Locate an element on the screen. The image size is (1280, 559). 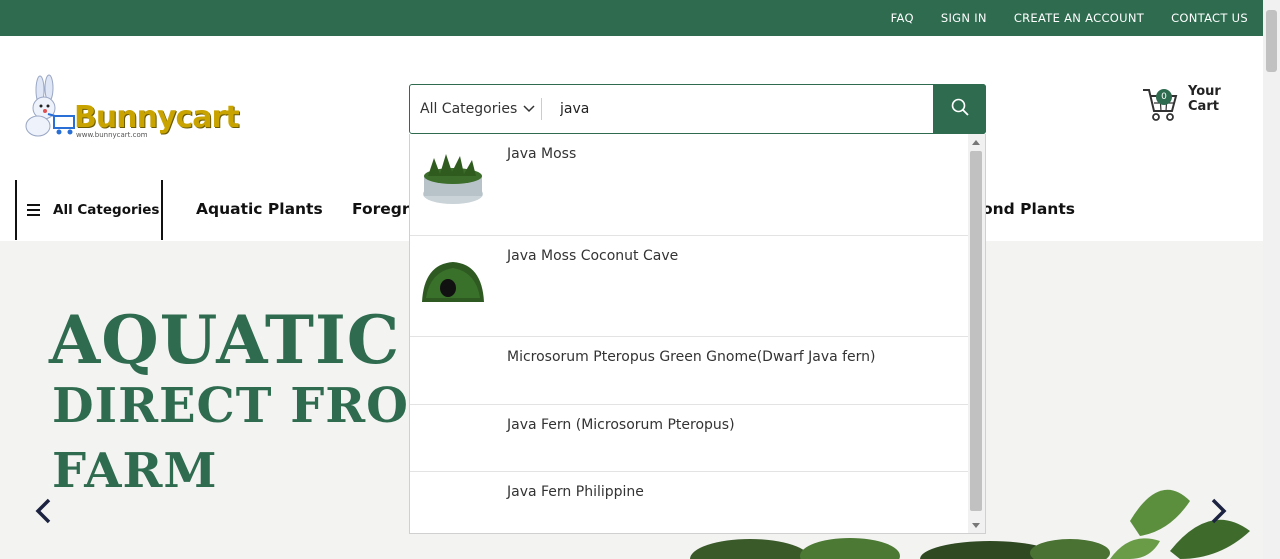
suggestion-label: Java Fern Philippine is located at coordinates (575, 492).